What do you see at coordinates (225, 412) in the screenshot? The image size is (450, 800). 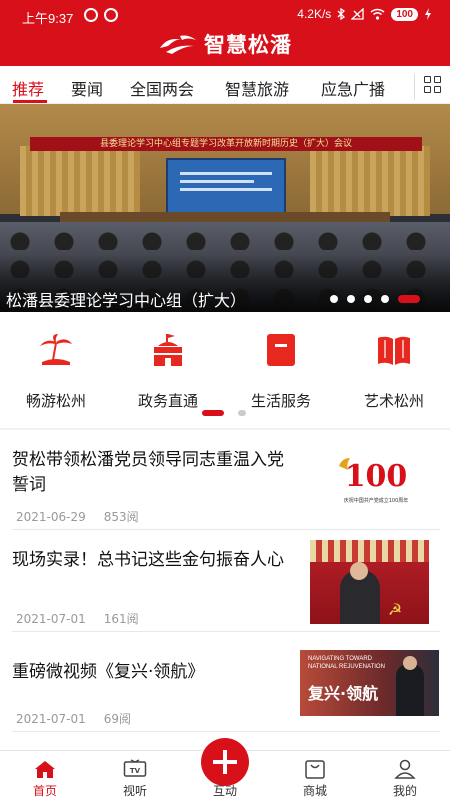 I see `services-page-indicator` at bounding box center [225, 412].